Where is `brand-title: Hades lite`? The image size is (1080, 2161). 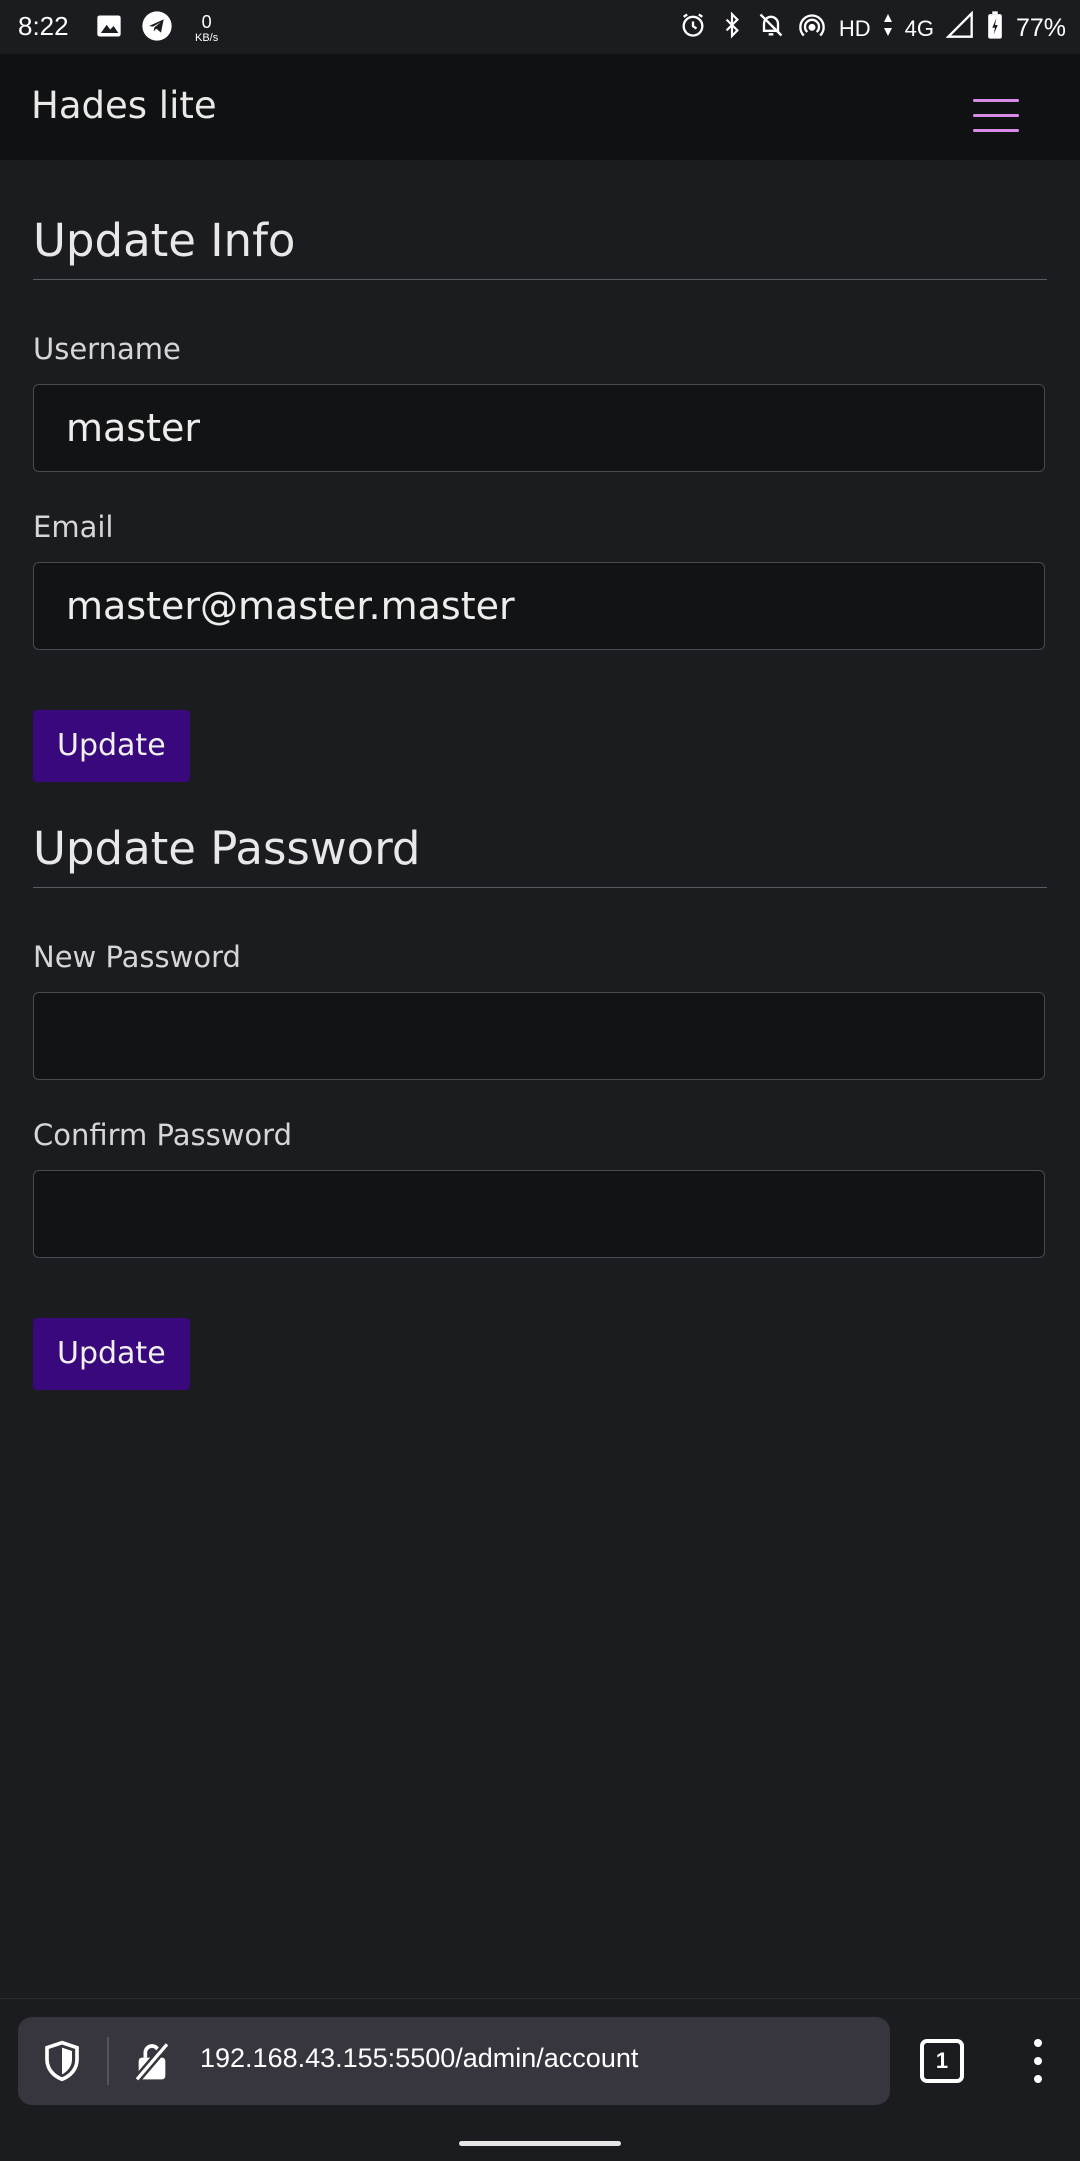
brand-title: Hades lite is located at coordinates (124, 105).